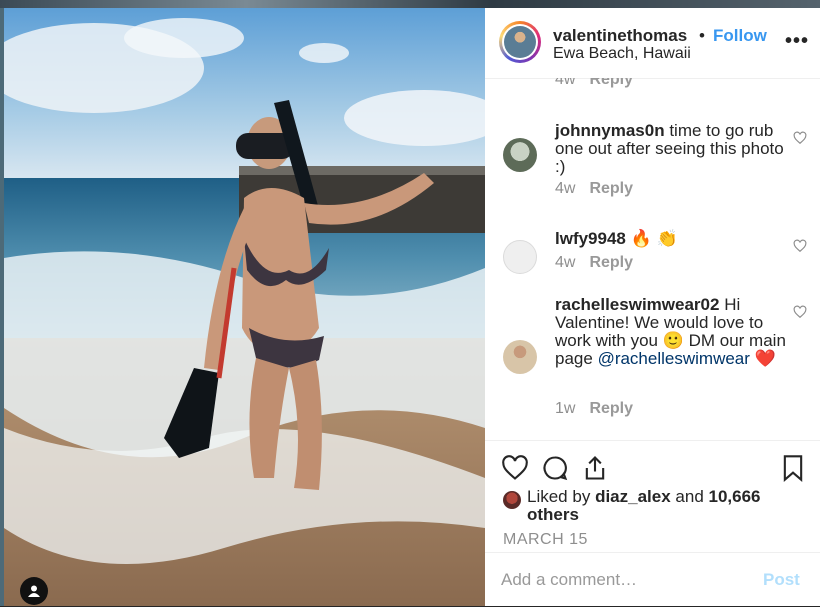 The width and height of the screenshot is (820, 607). I want to click on avatar-image, so click(520, 42).